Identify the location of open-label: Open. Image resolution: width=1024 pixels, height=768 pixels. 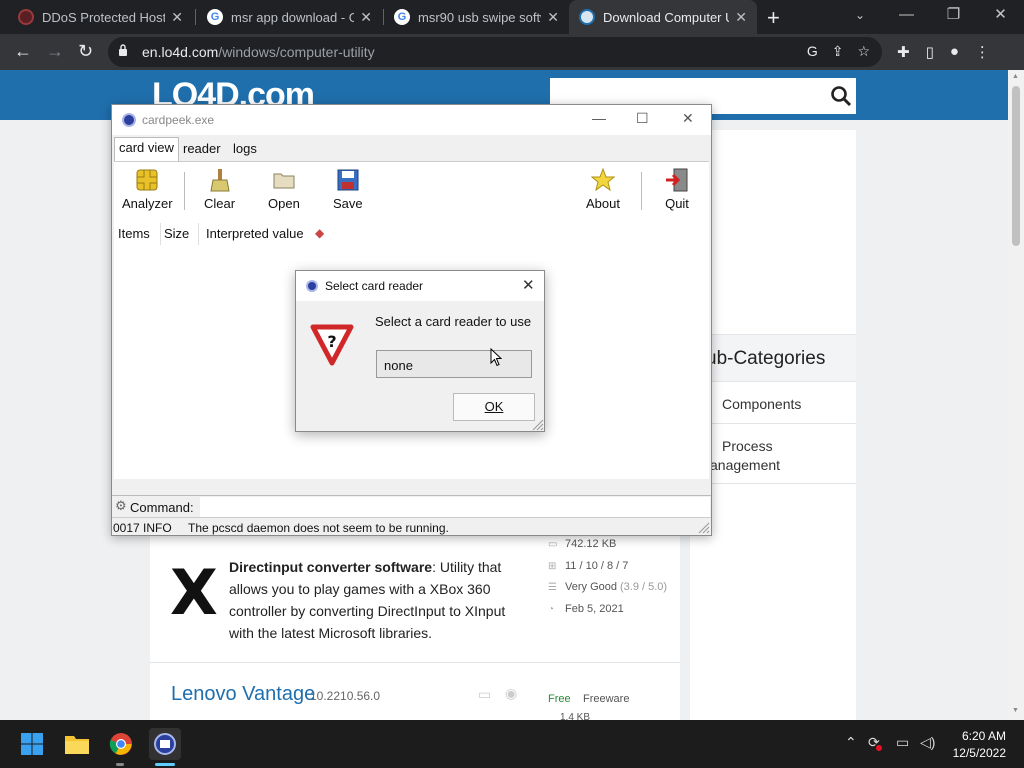
(284, 203).